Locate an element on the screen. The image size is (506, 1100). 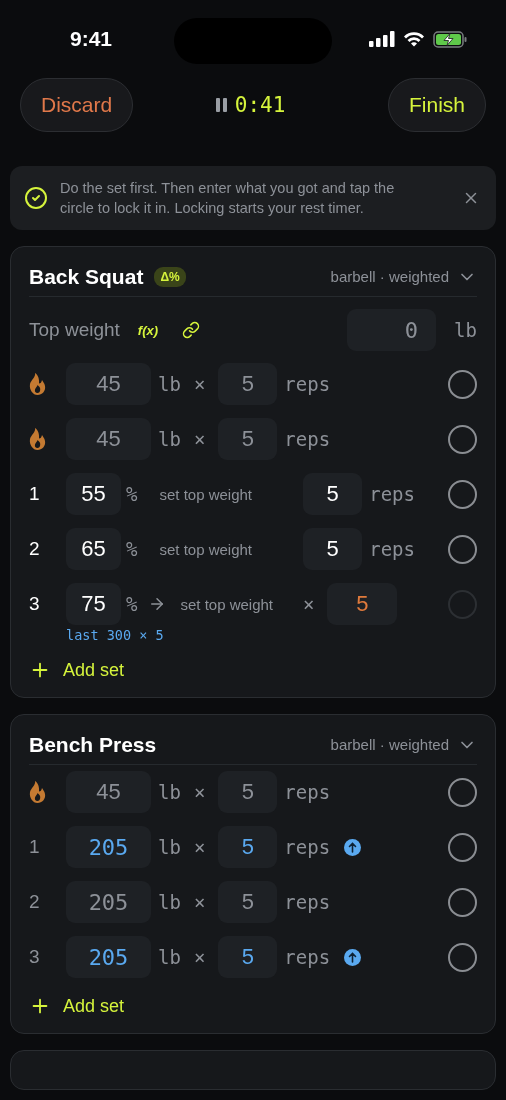
discard-button: Discard is located at coordinates (77, 105).